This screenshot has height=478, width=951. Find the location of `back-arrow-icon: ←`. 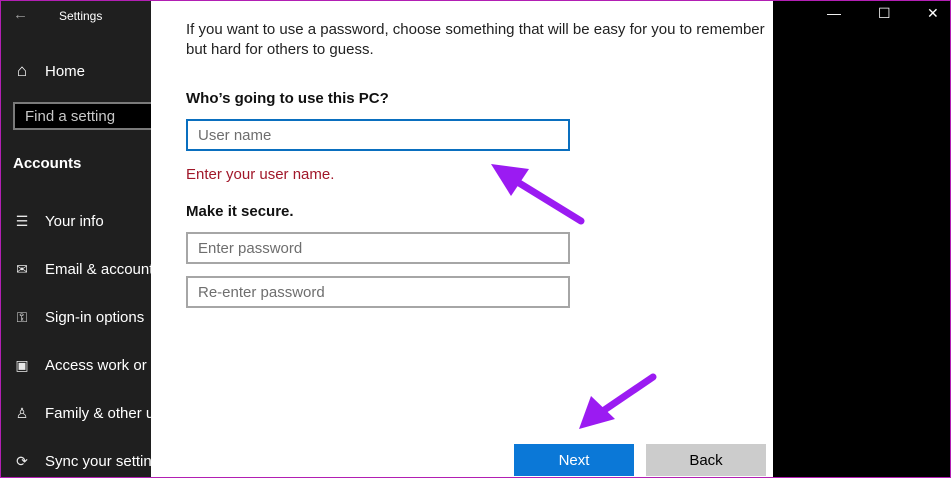

back-arrow-icon: ← is located at coordinates (20, 14).